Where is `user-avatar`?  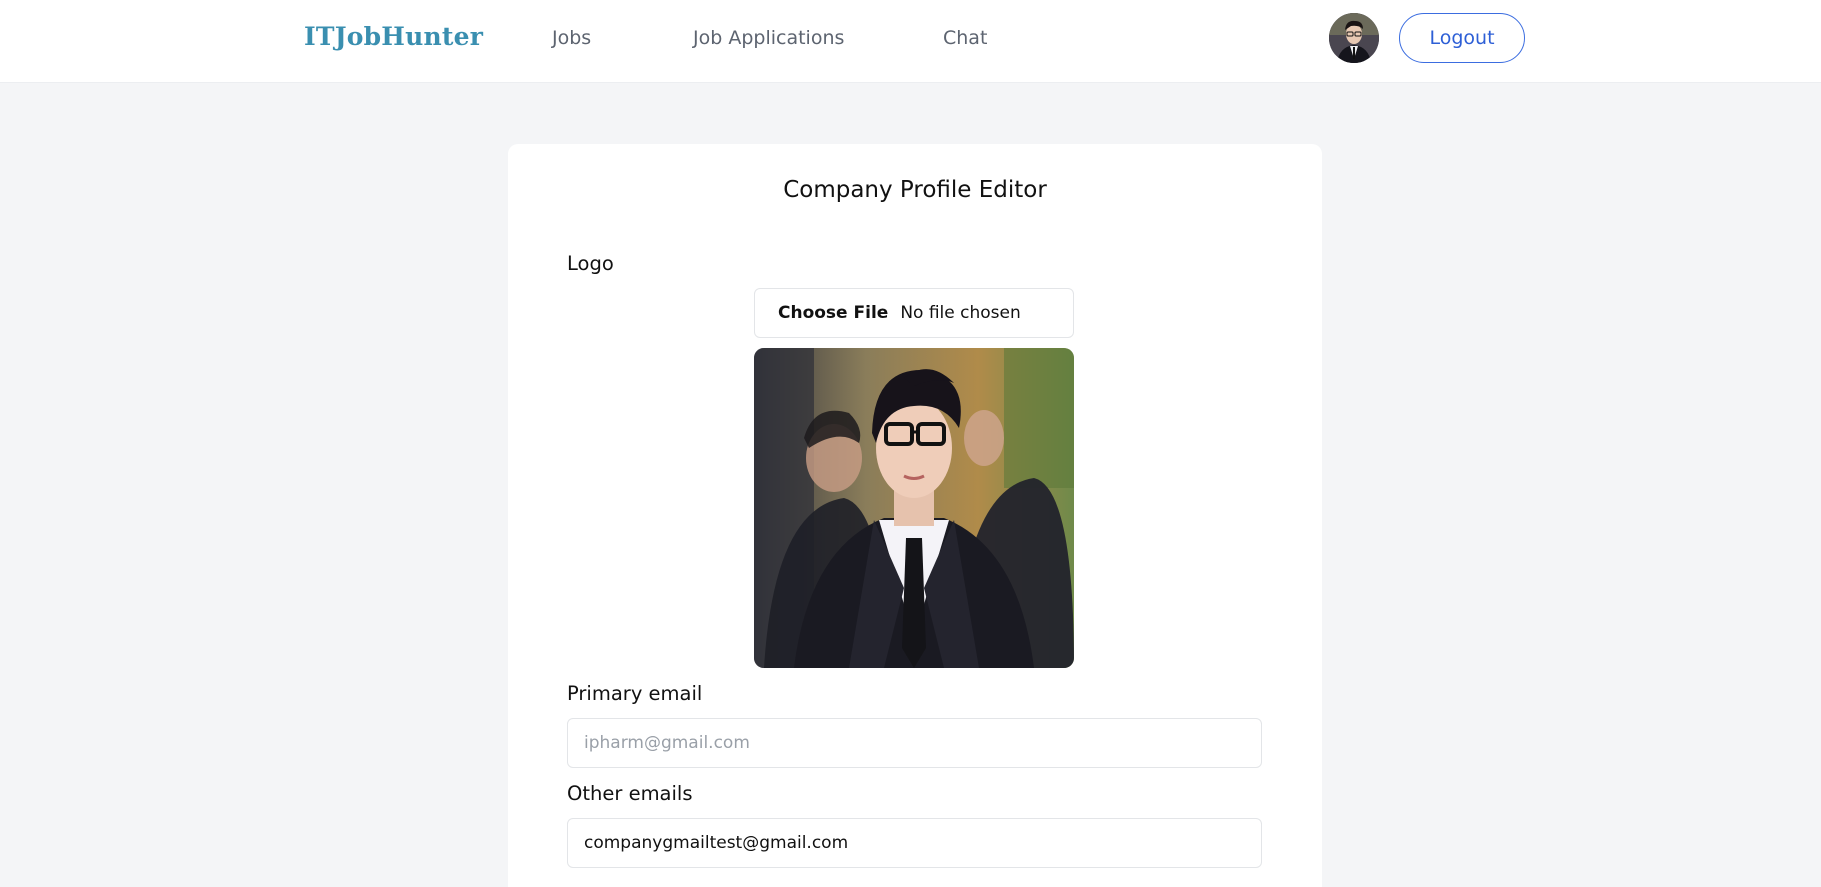 user-avatar is located at coordinates (1354, 38).